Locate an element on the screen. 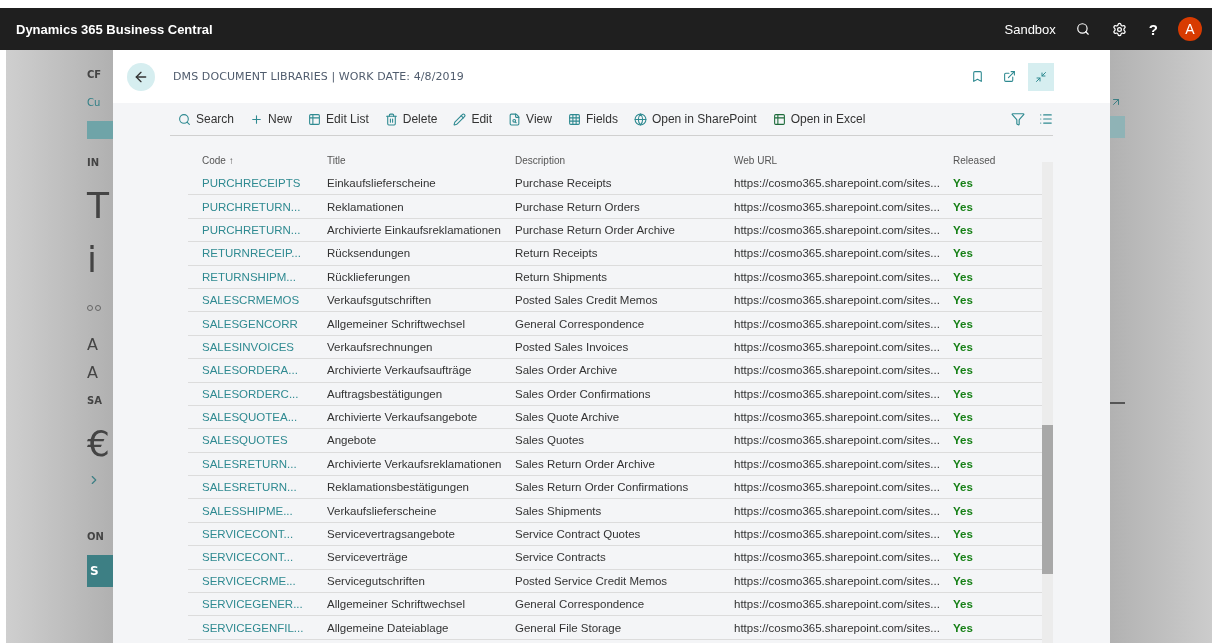  table-cell-text: Sales Quotes is located at coordinates (550, 440).